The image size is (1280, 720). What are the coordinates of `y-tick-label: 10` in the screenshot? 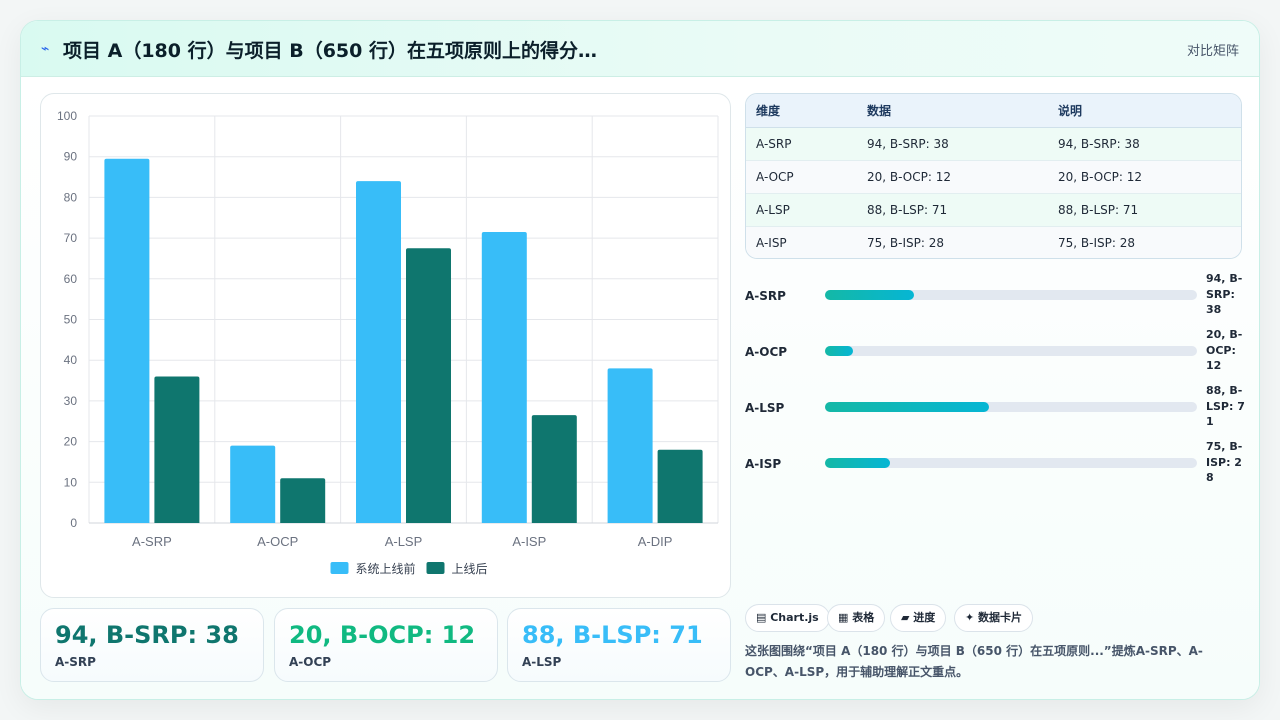 It's located at (71, 482).